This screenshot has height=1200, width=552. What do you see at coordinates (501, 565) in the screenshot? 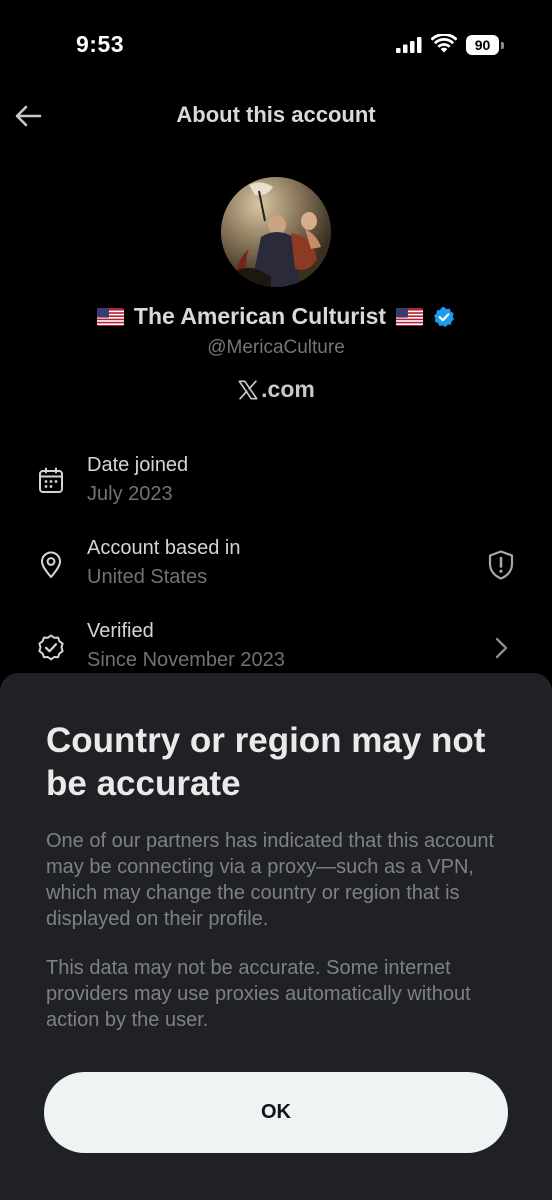
I see `shield-alert-icon` at bounding box center [501, 565].